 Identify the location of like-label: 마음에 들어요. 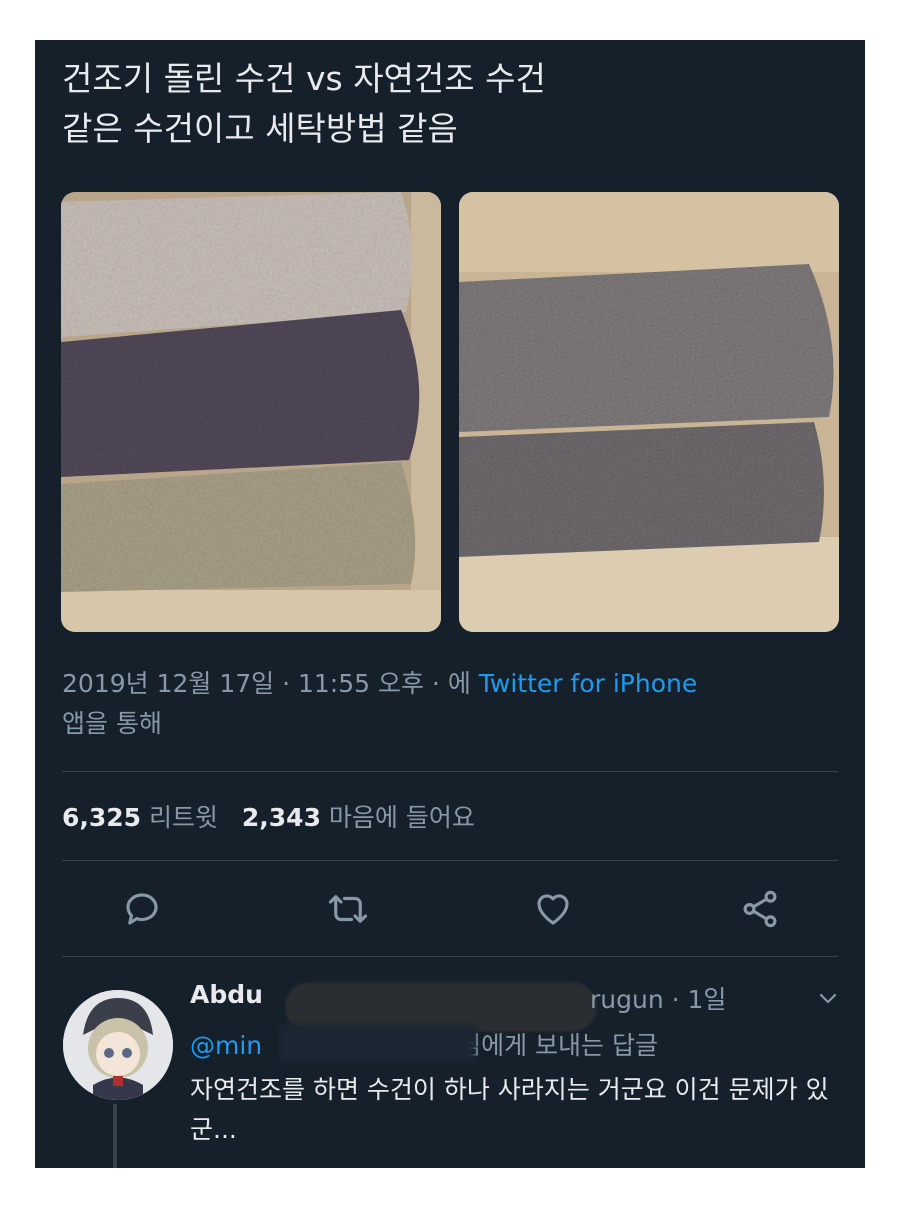
(401, 817).